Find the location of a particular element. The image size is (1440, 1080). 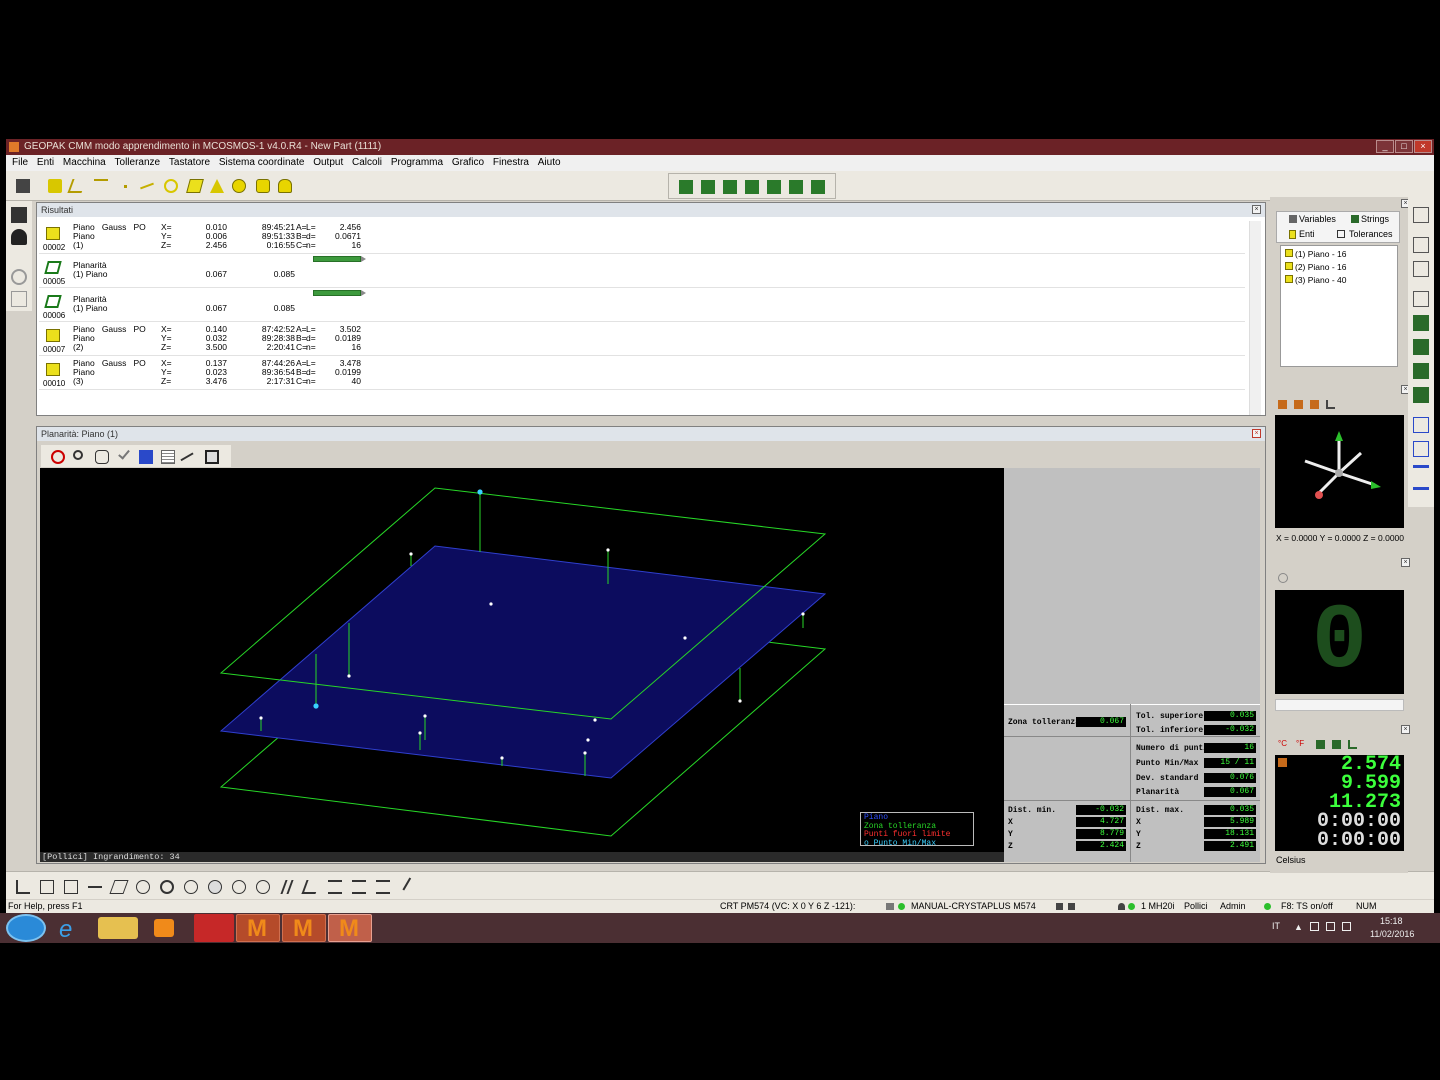

probe-icon is located at coordinates (19, 237).